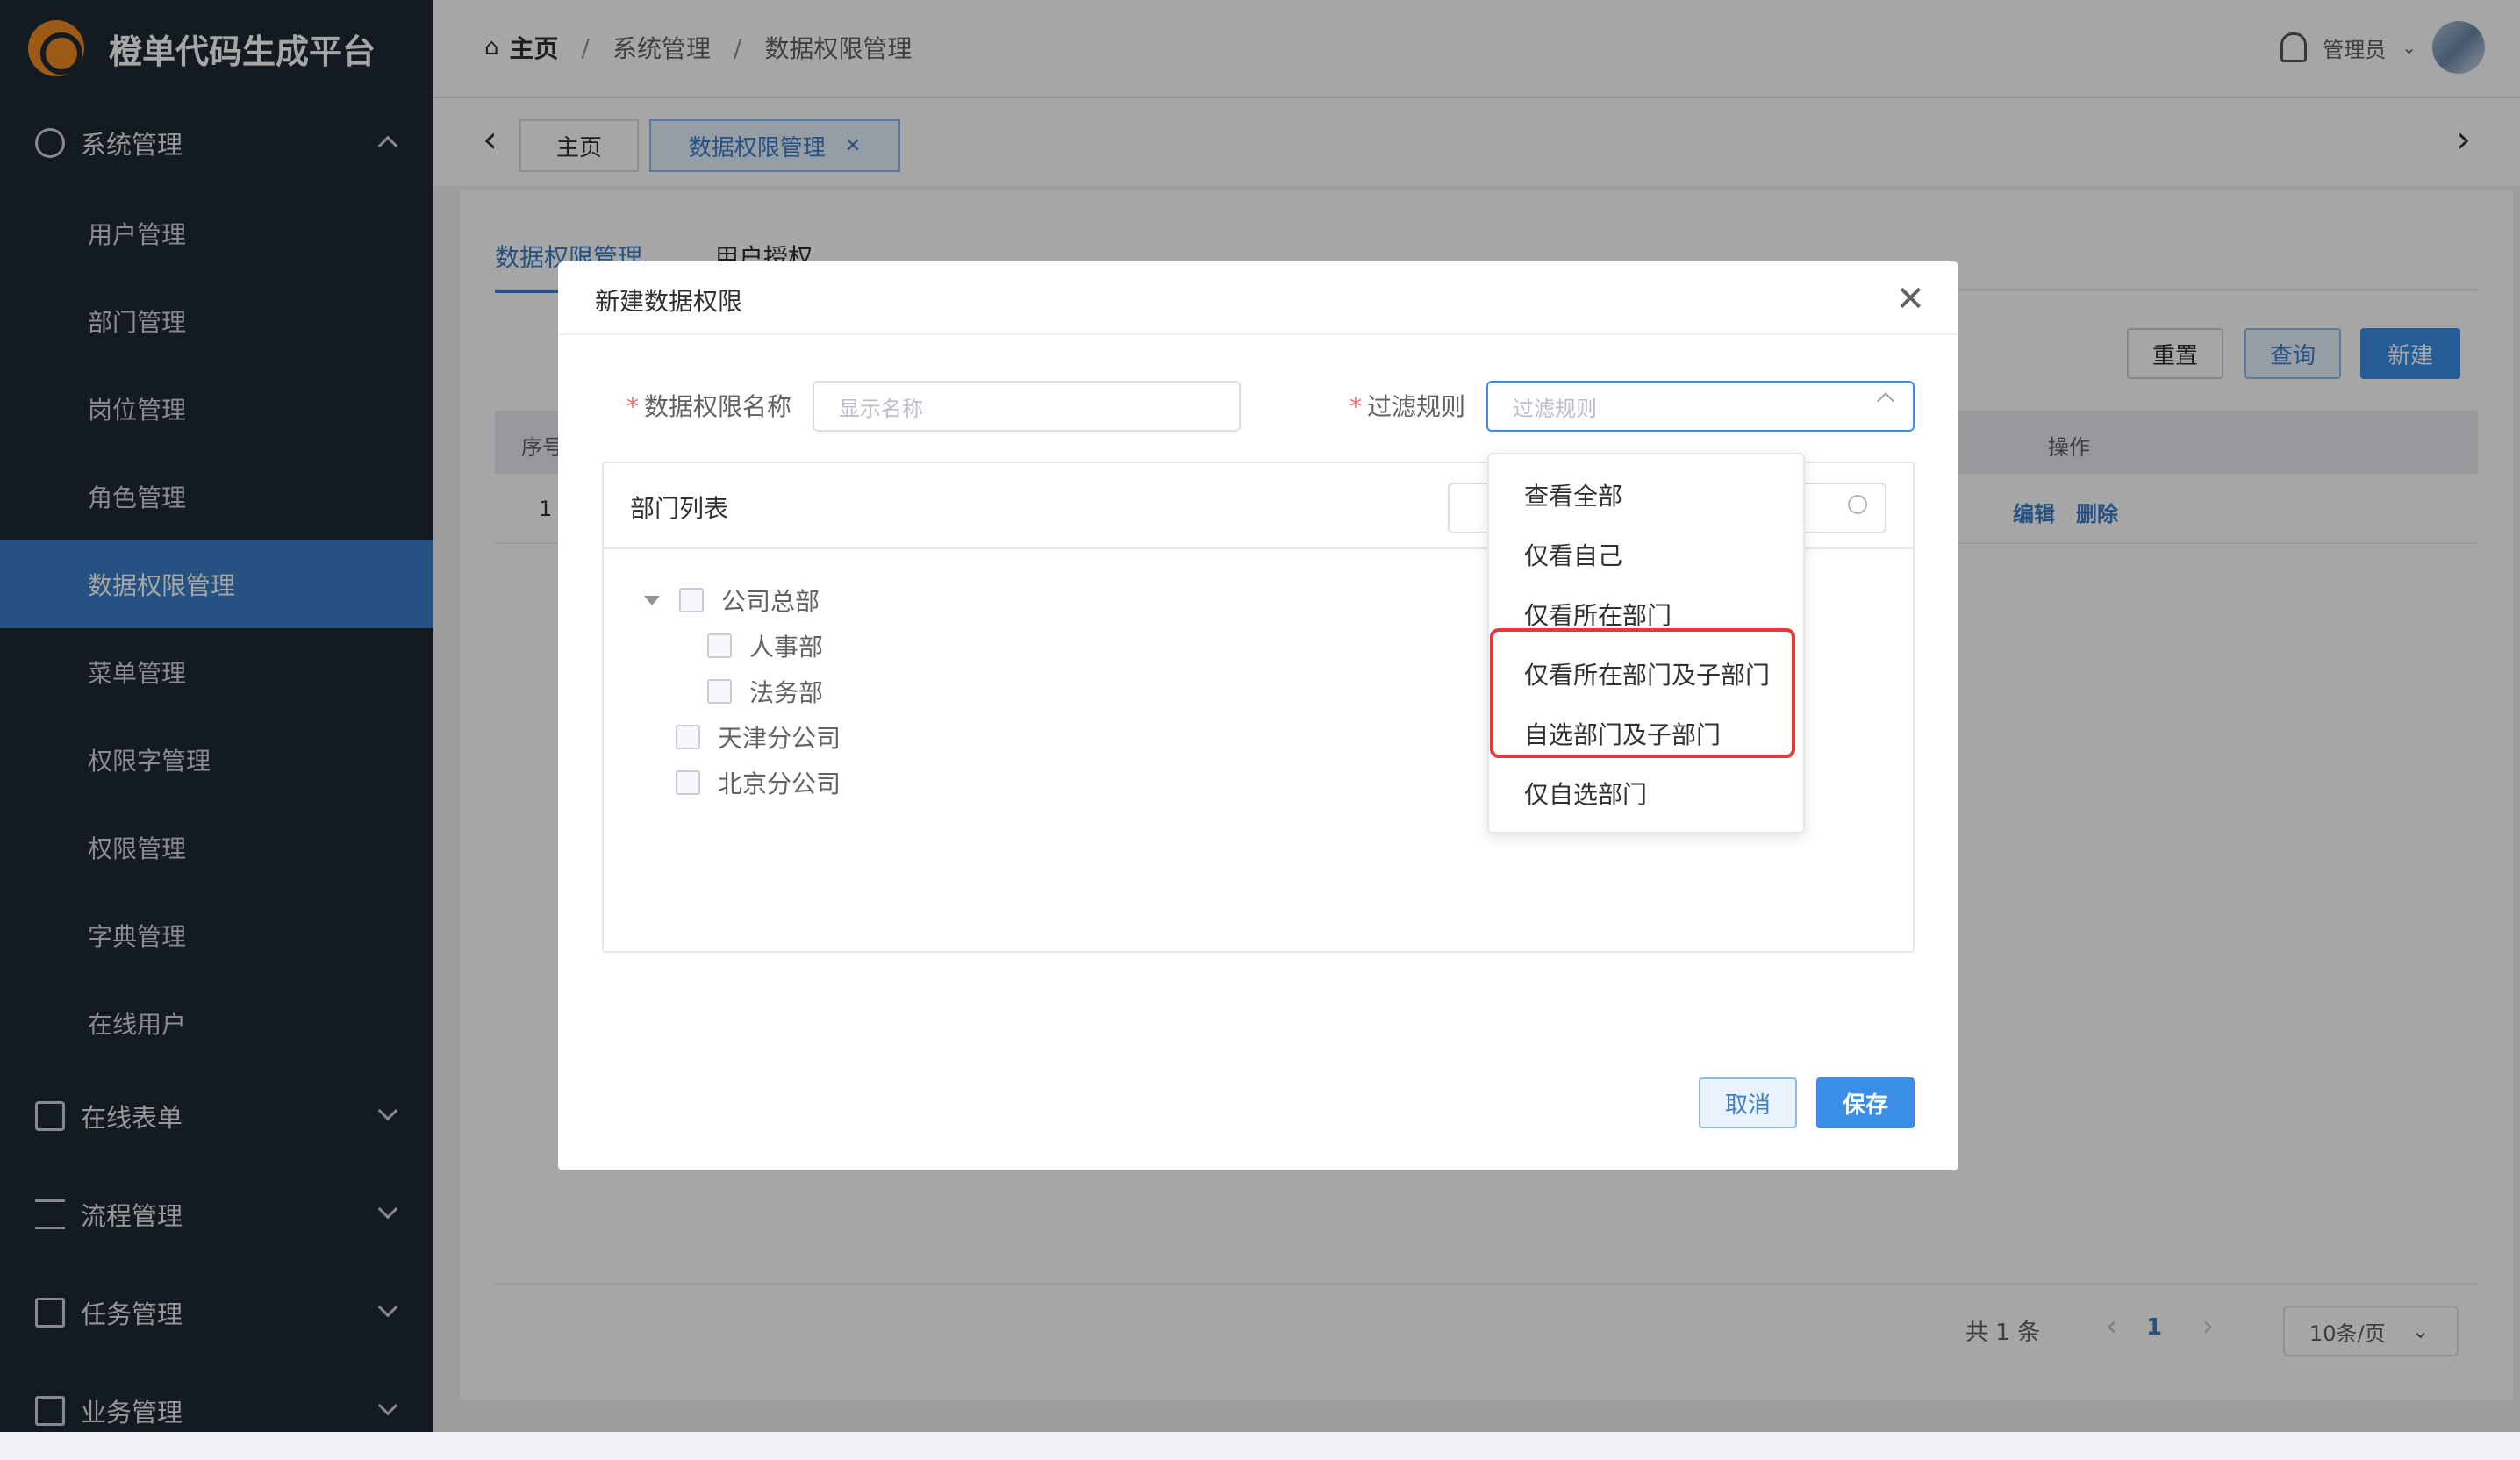 The image size is (2520, 1460). What do you see at coordinates (1573, 494) in the screenshot?
I see `option-view-all: 查看全部` at bounding box center [1573, 494].